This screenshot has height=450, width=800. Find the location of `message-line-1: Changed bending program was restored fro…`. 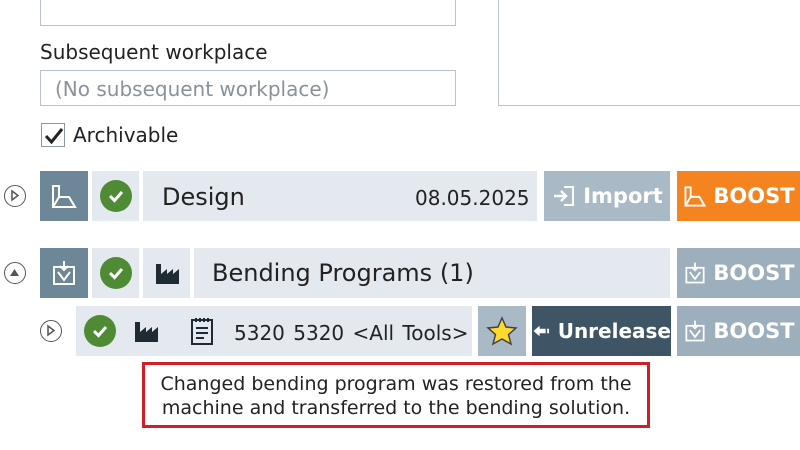

message-line-1: Changed bending program was restored fro… is located at coordinates (396, 384).